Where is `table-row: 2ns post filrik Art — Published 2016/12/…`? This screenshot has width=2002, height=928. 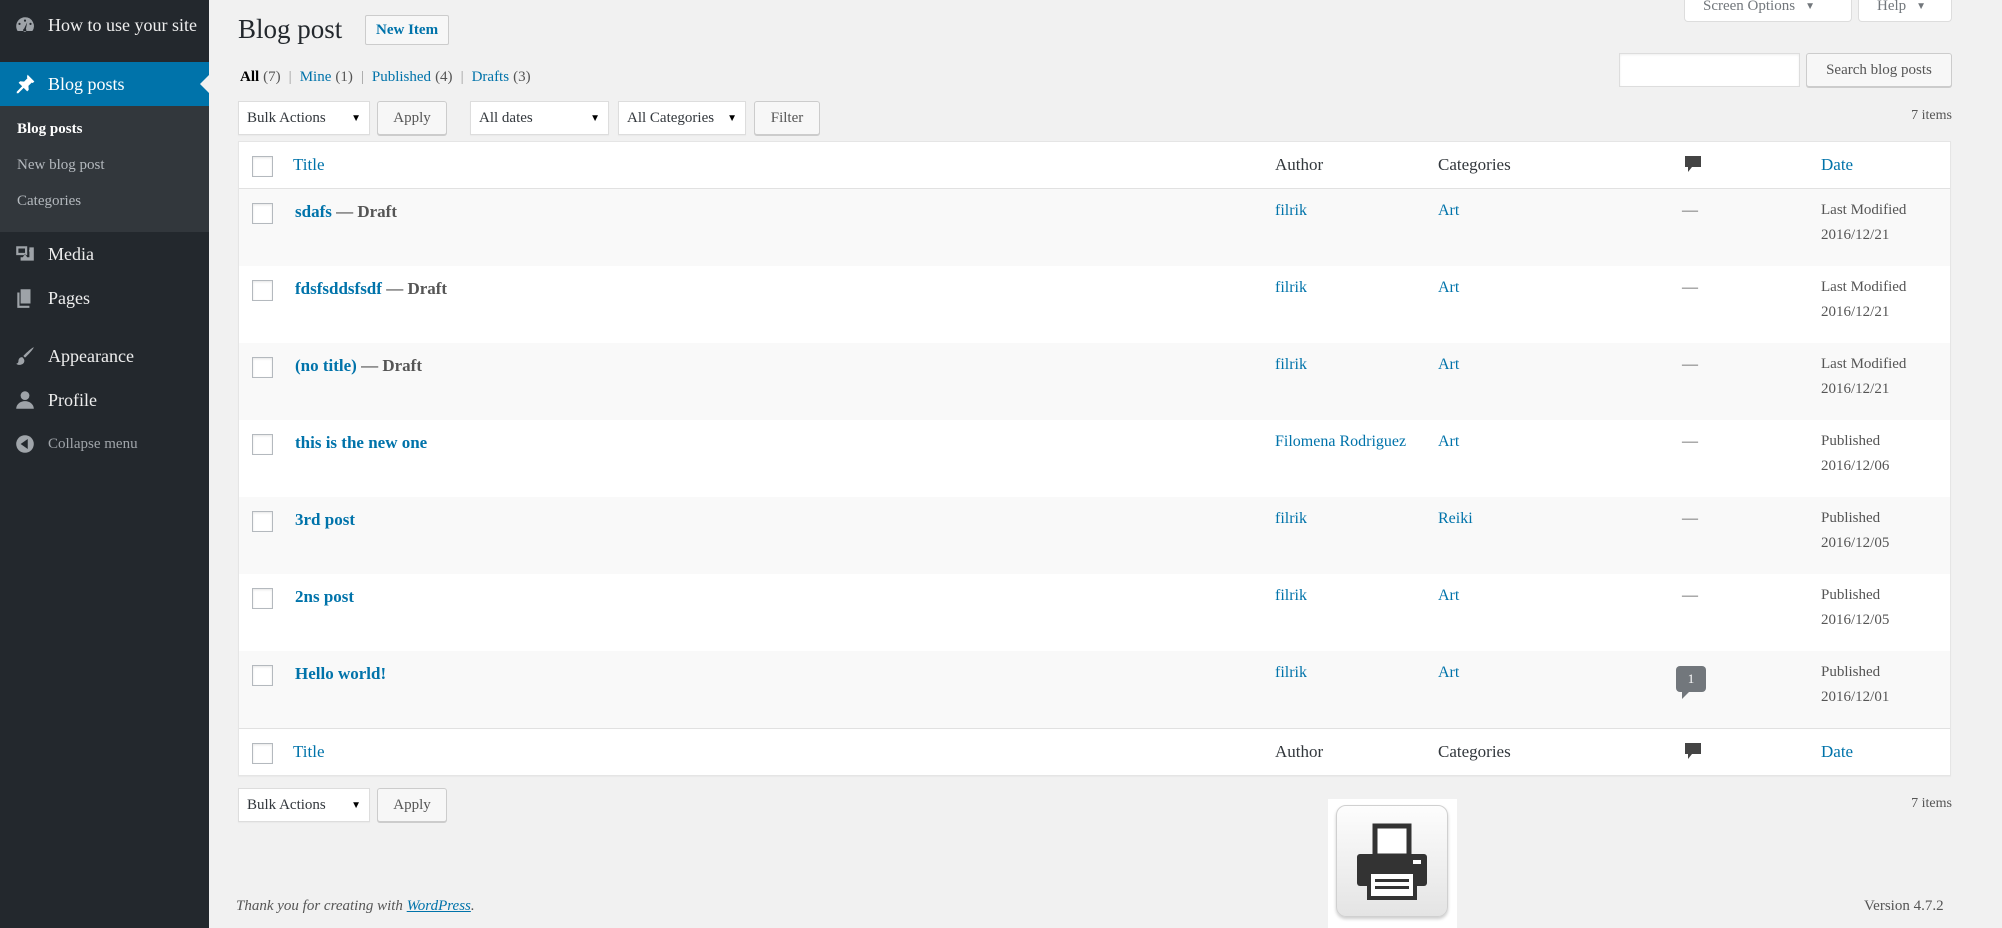 table-row: 2ns post filrik Art — Published 2016/12/… is located at coordinates (1094, 612).